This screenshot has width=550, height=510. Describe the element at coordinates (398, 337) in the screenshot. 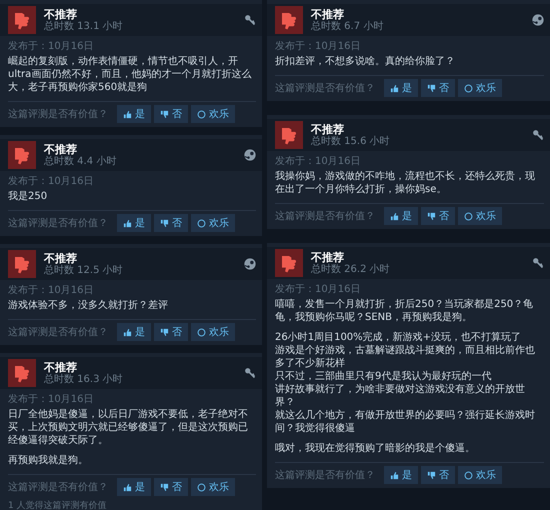

I see `review-text: 26小时1周目100%完成，新游戏+没玩，也不打算玩了` at that location.